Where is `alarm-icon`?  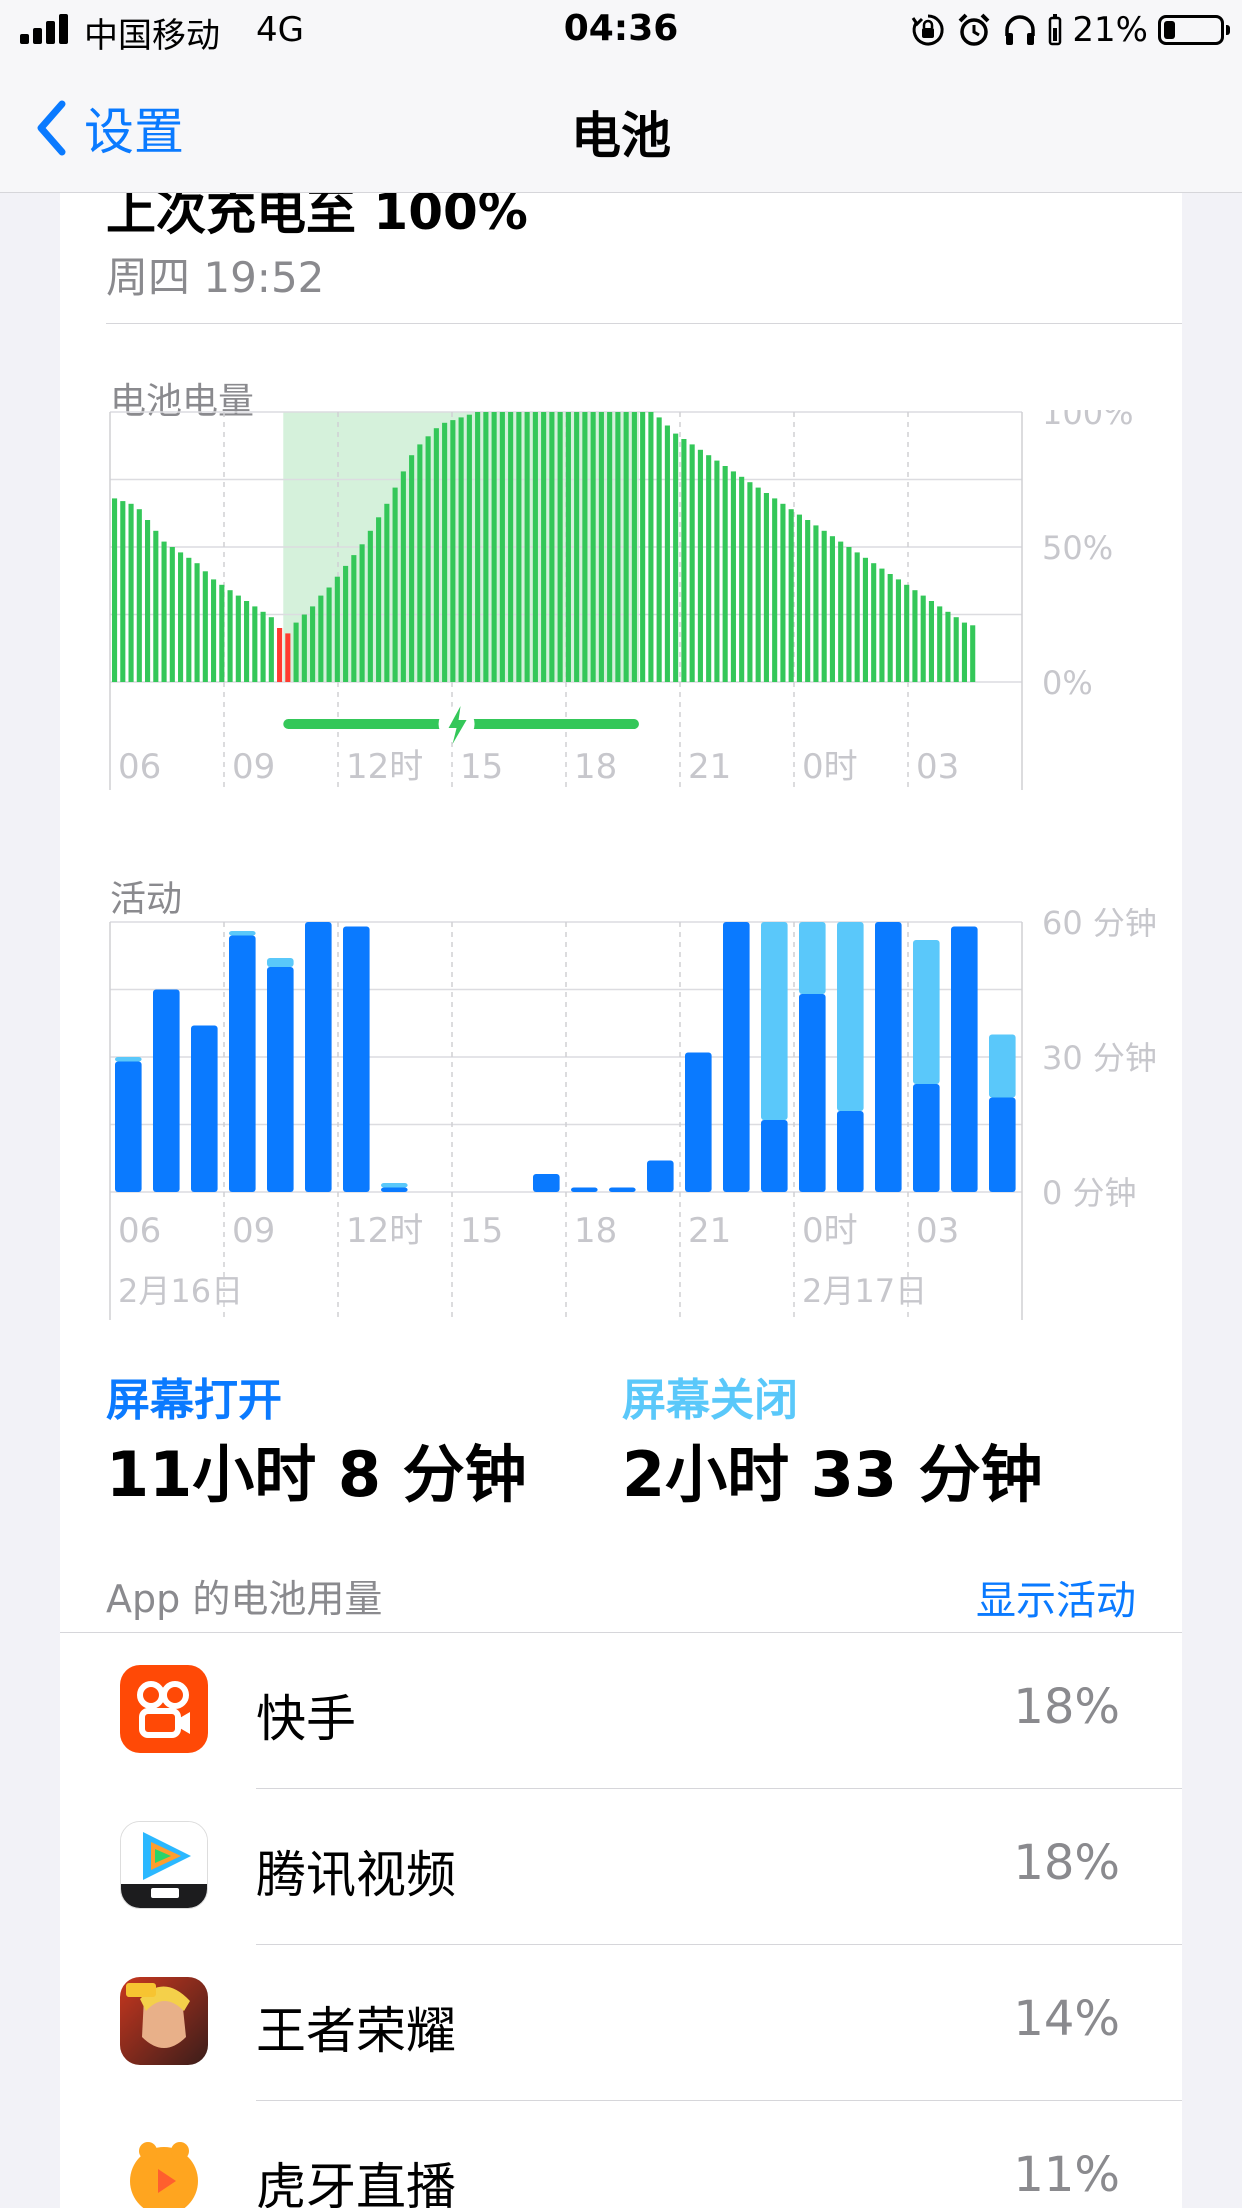 alarm-icon is located at coordinates (974, 29).